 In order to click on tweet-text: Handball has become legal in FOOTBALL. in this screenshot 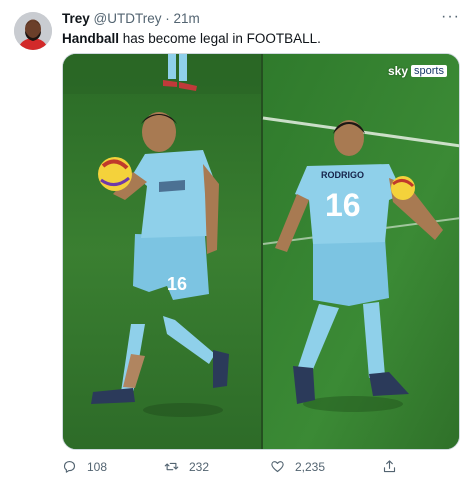, I will do `click(191, 39)`.